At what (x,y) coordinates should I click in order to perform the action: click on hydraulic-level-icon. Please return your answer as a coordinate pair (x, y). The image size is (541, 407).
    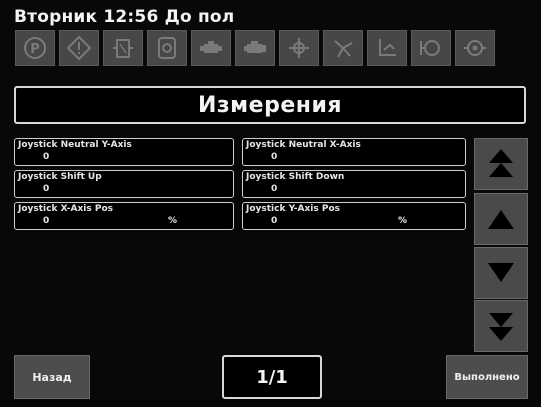
    Looking at the image, I should click on (387, 48).